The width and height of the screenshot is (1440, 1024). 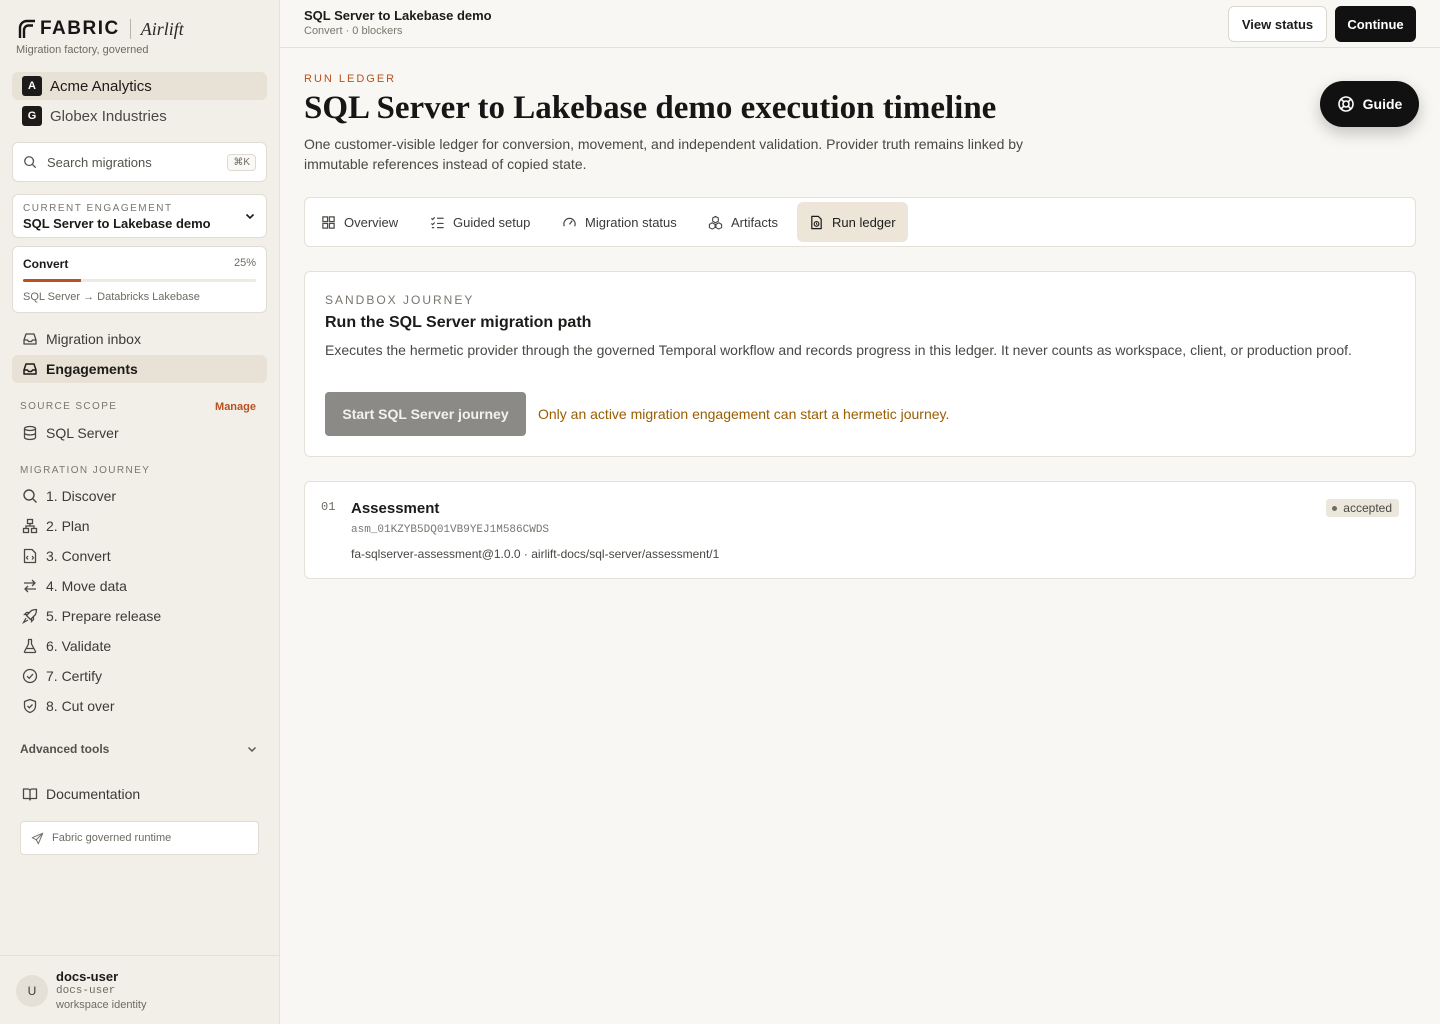 What do you see at coordinates (32, 991) in the screenshot?
I see `avatar: U` at bounding box center [32, 991].